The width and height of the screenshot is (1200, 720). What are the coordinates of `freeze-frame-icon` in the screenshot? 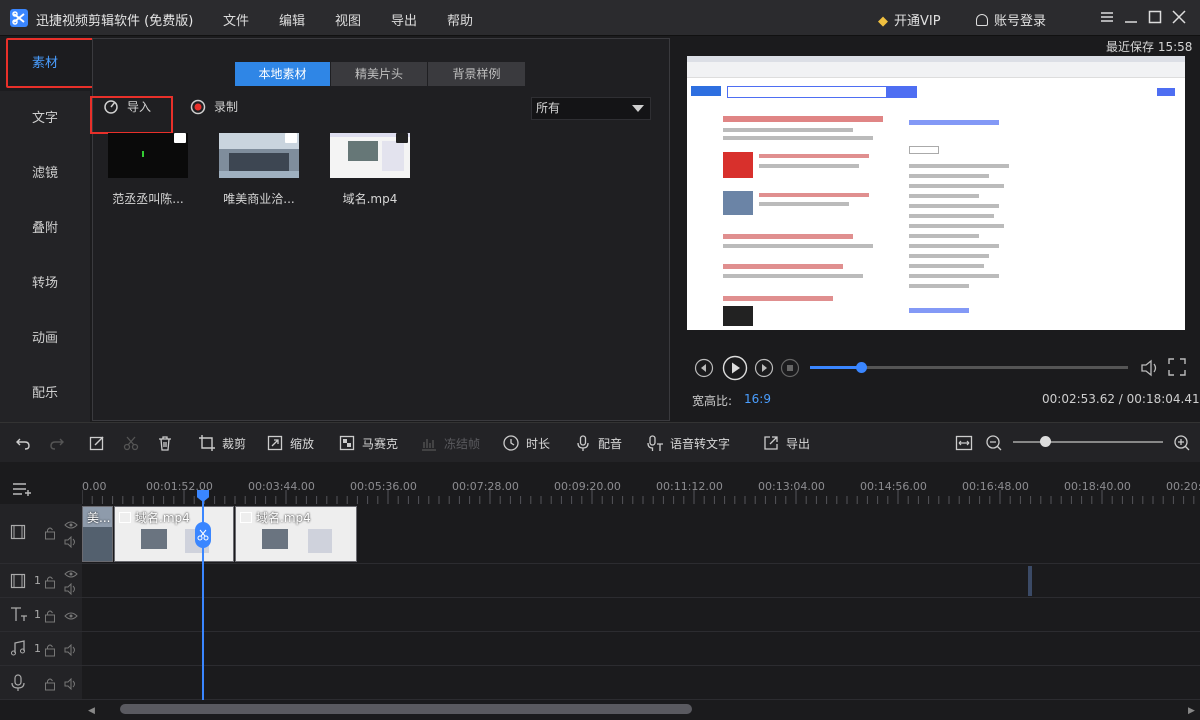 It's located at (429, 443).